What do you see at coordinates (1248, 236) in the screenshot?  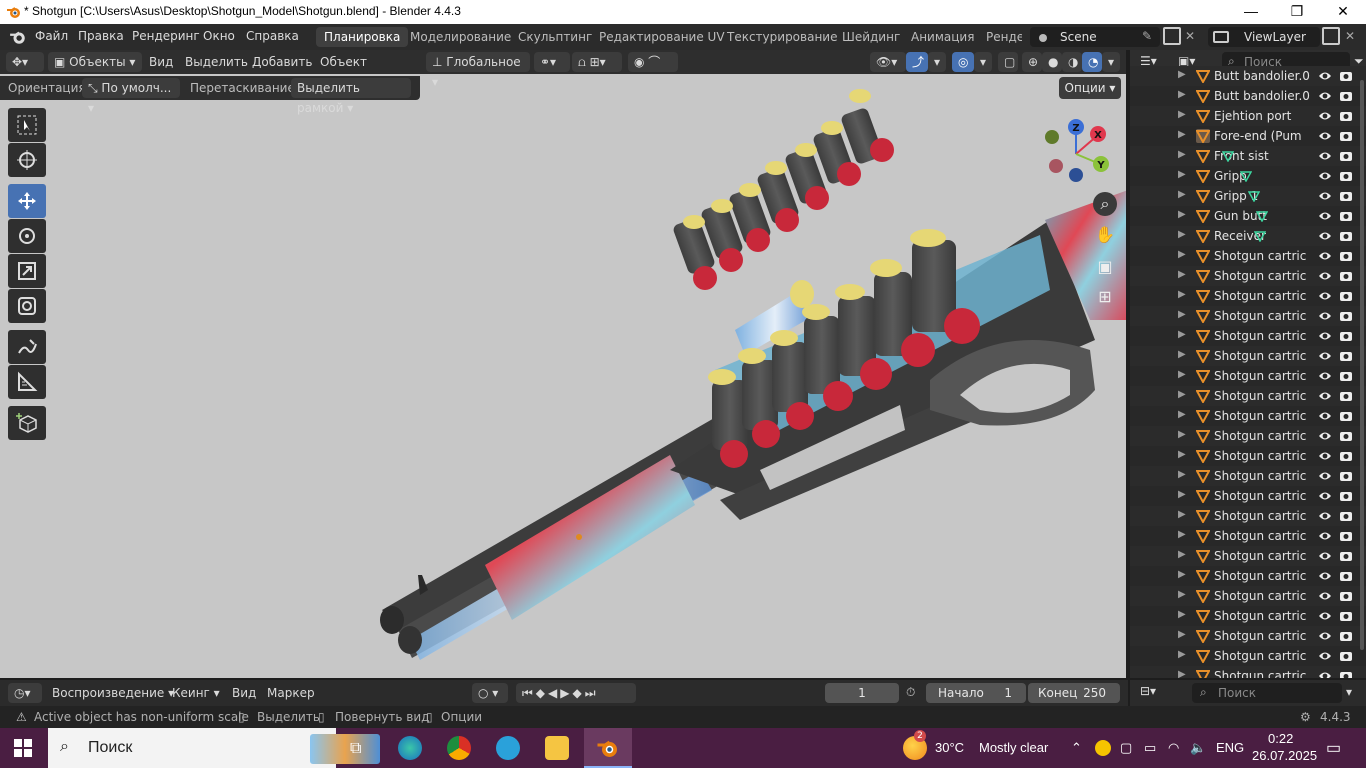 I see `outliner-row: ▶ Receiver` at bounding box center [1248, 236].